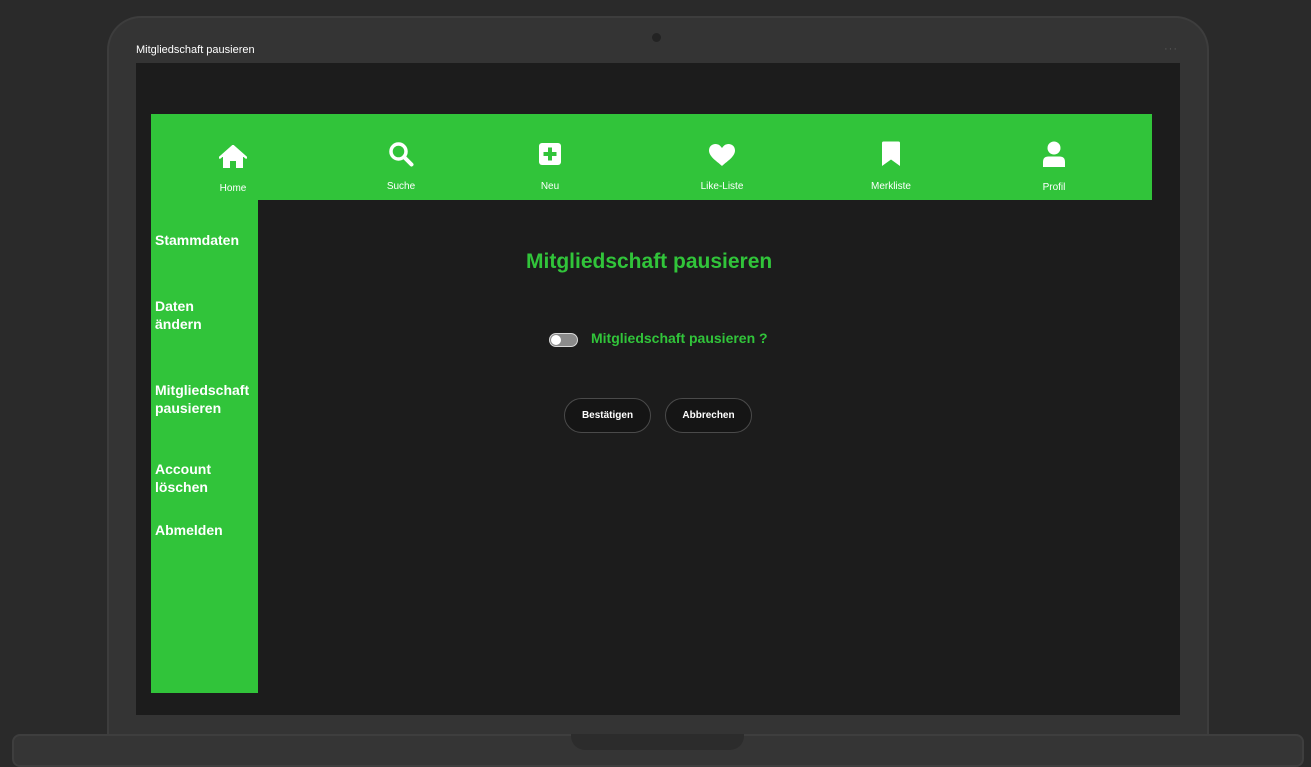 The image size is (1311, 767). What do you see at coordinates (1171, 49) in the screenshot?
I see `more-options-icon: ···` at bounding box center [1171, 49].